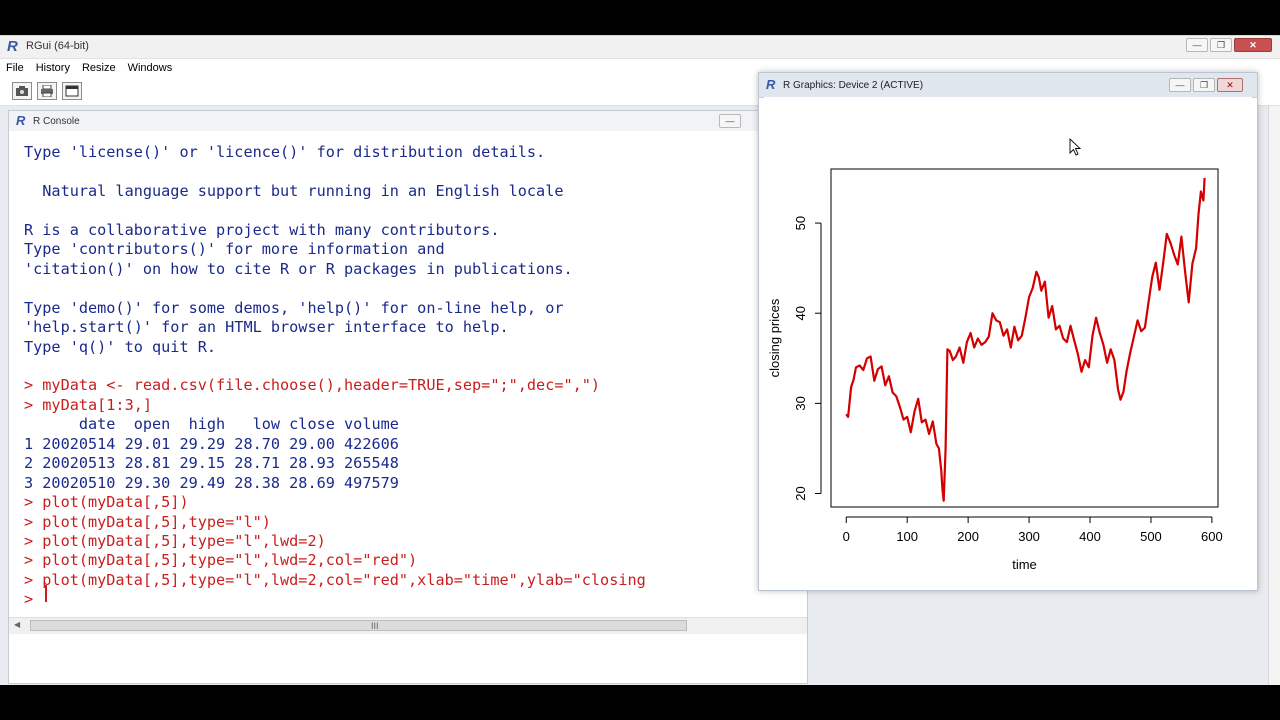 Image resolution: width=1280 pixels, height=720 pixels. What do you see at coordinates (800, 223) in the screenshot?
I see `y-tick-label: 50` at bounding box center [800, 223].